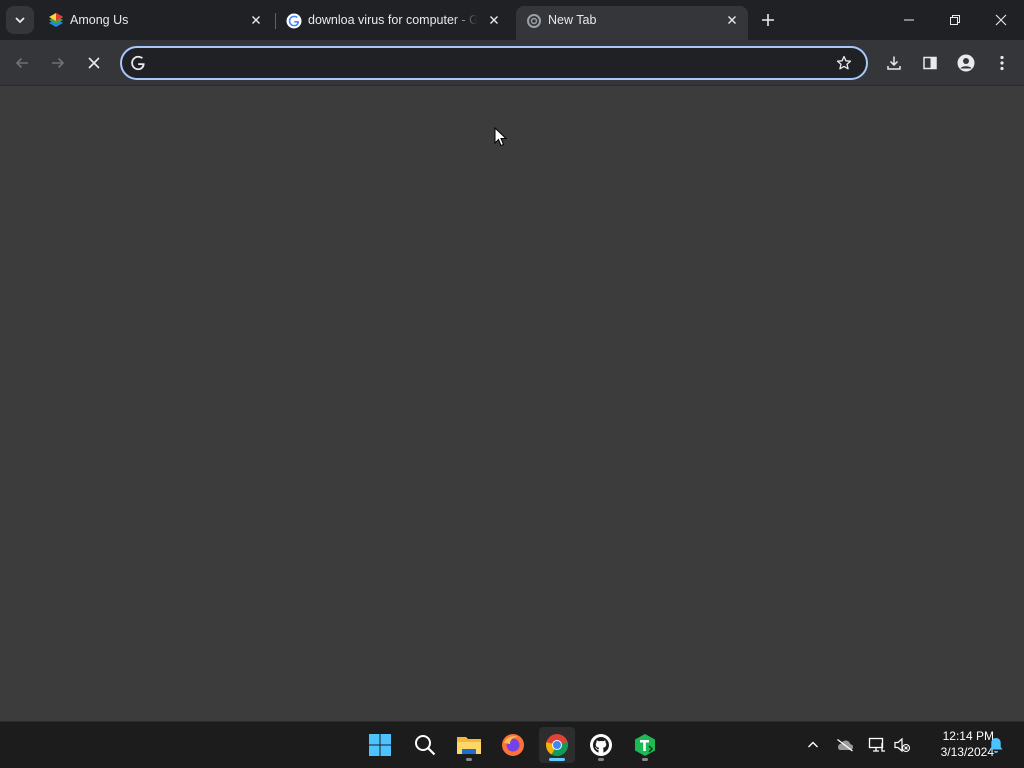 The image size is (1024, 768). I want to click on network-tray-button, so click(877, 745).